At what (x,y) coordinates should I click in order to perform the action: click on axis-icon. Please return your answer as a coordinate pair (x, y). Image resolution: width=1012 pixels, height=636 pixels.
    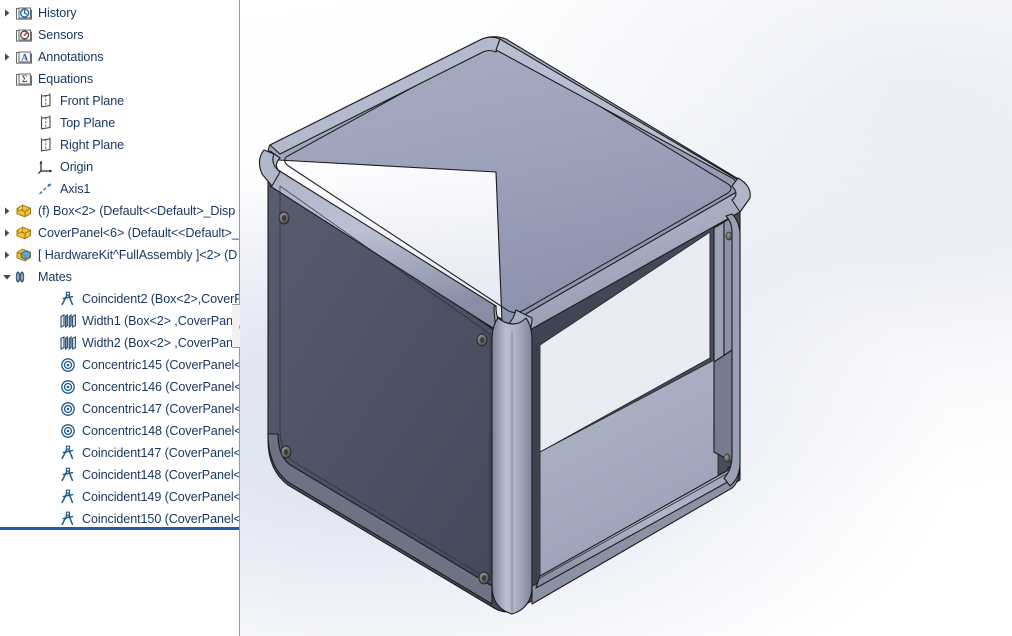
    Looking at the image, I should click on (46, 189).